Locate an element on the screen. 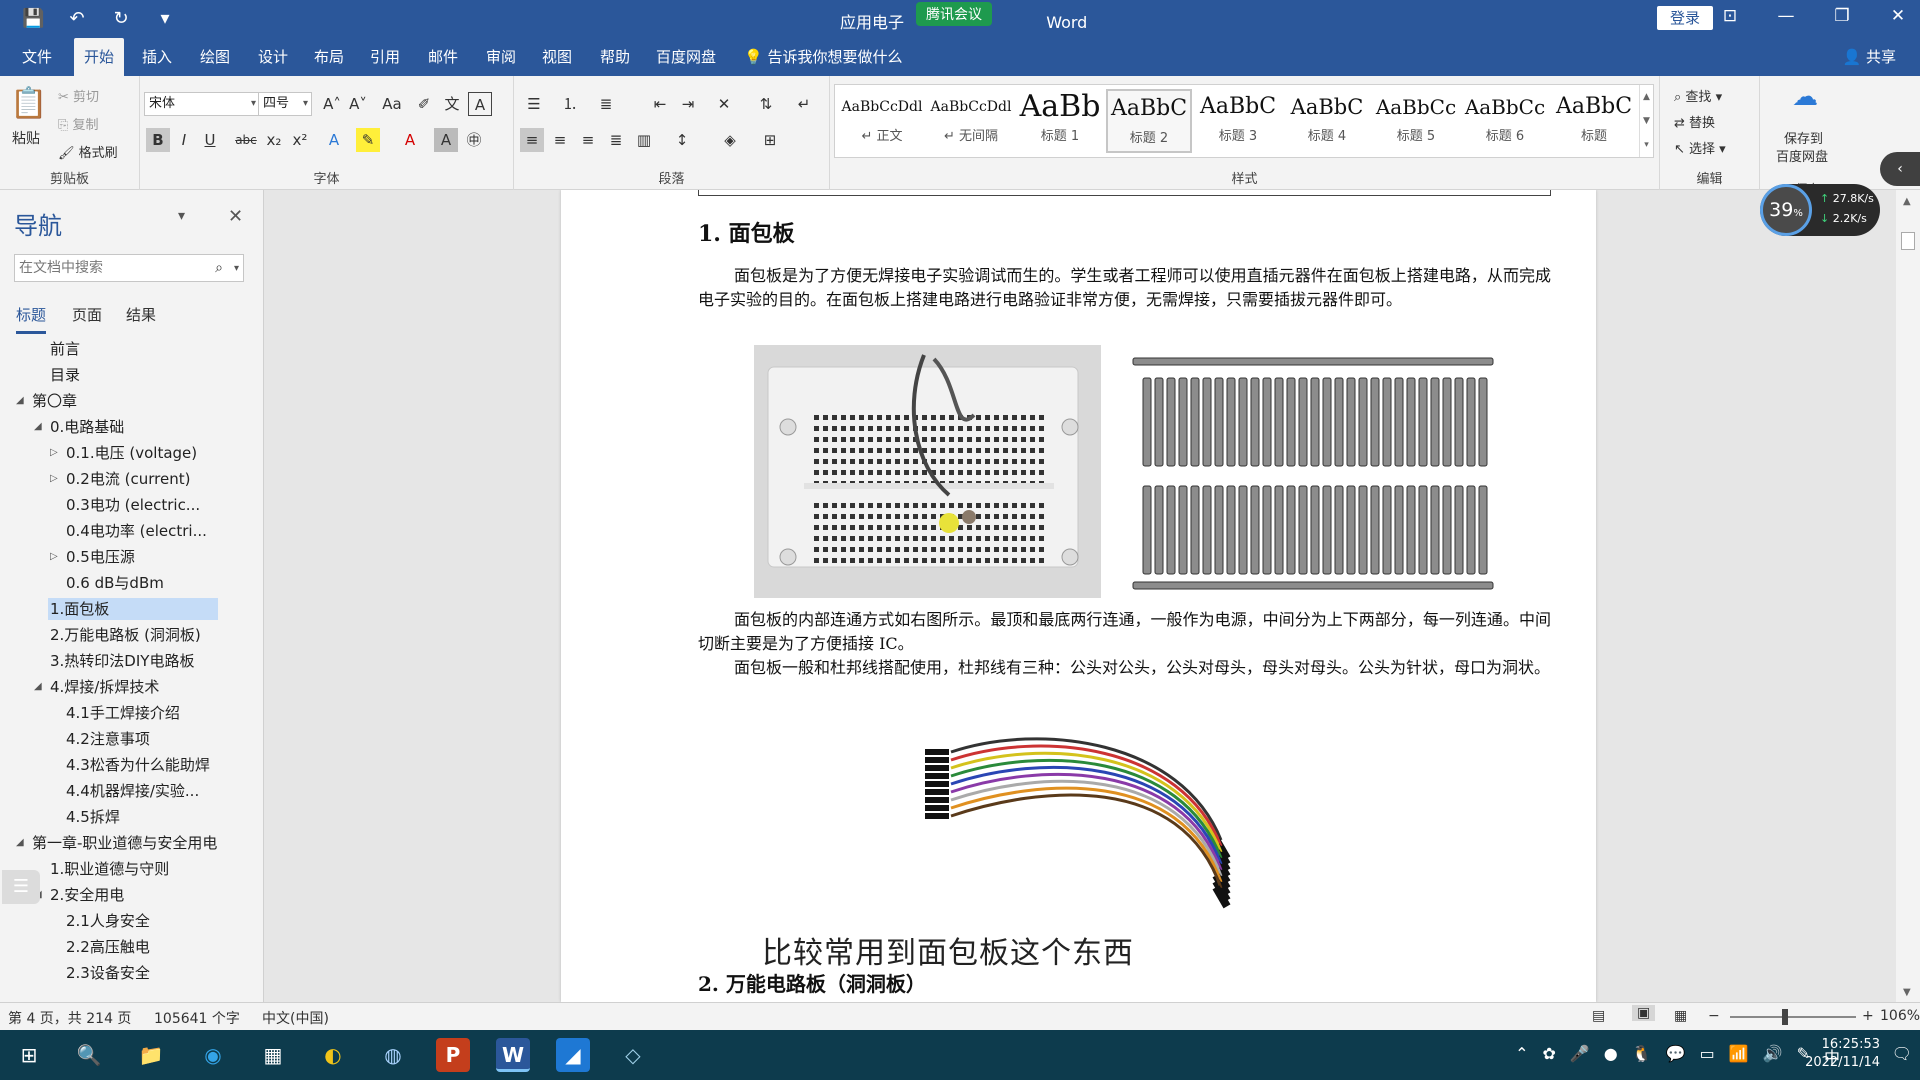 The image size is (1920, 1080). tab-baidu-netdisk: 百度网盘 is located at coordinates (686, 57).